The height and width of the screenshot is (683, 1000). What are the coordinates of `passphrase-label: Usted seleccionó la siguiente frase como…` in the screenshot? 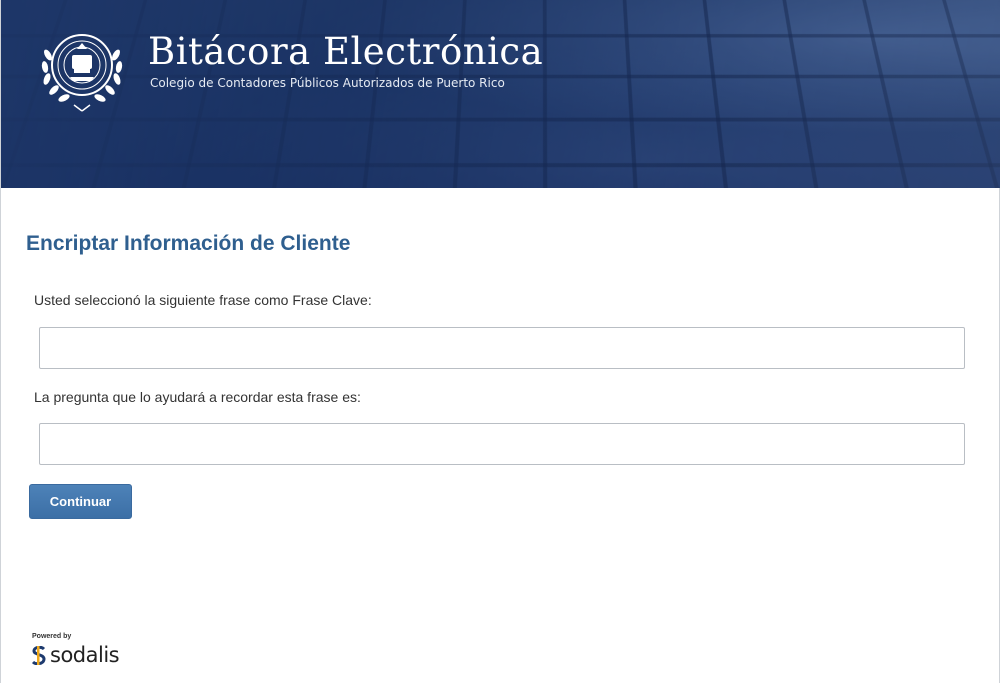 It's located at (203, 300).